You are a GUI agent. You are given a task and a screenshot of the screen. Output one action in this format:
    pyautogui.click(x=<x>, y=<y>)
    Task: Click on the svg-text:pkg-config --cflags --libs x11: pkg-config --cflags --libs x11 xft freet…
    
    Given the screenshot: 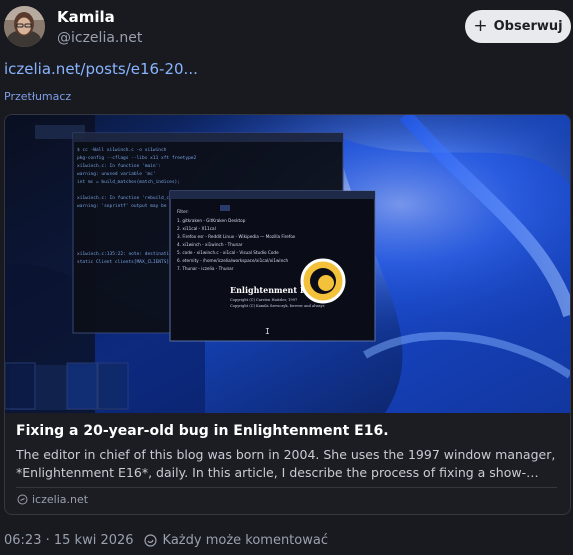 What is the action you would take?
    pyautogui.click(x=136, y=158)
    